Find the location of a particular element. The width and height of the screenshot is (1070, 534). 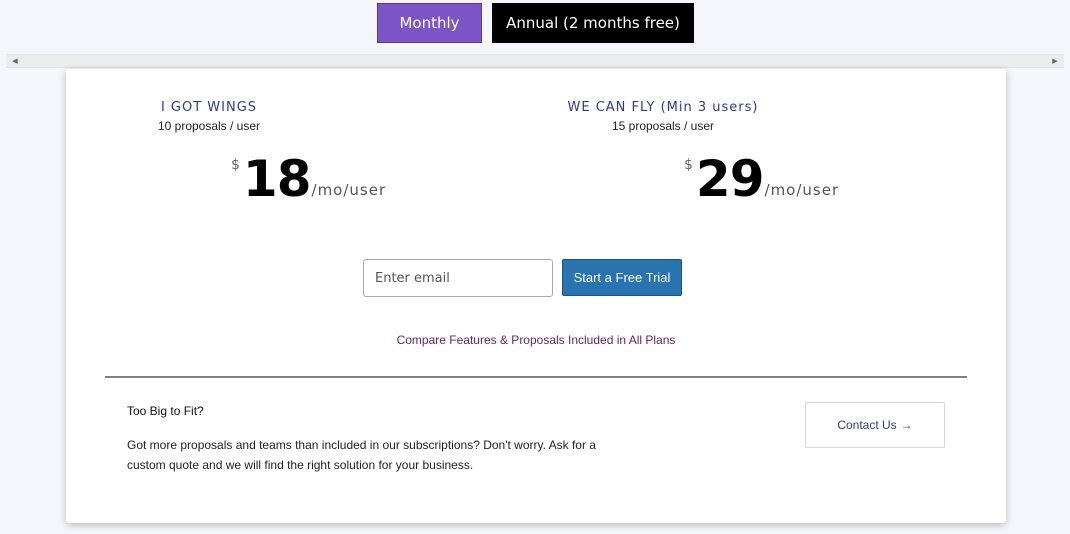

plan-subtitle: 10 proposals / user is located at coordinates (209, 126).